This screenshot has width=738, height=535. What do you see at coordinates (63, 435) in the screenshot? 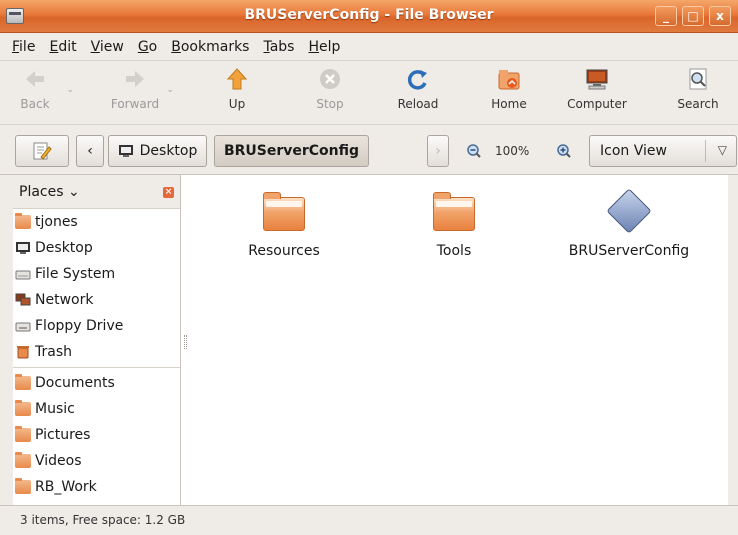
I see `sidebar-item-label: Pictures` at bounding box center [63, 435].